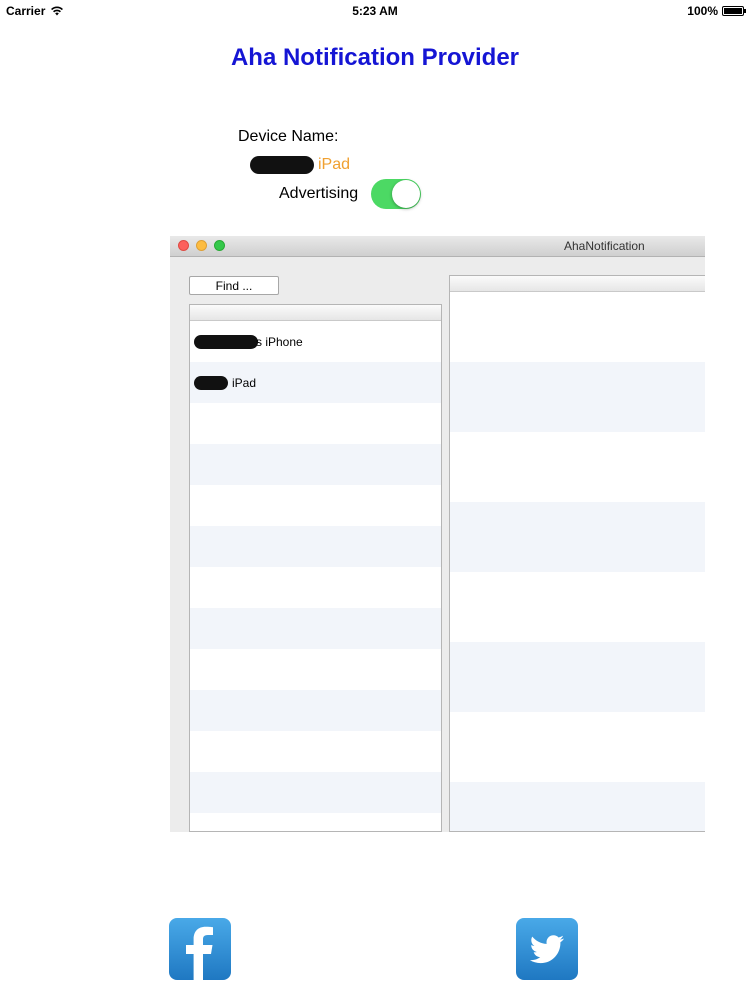 The image size is (750, 1000). What do you see at coordinates (334, 164) in the screenshot?
I see `device-name-text: iPad` at bounding box center [334, 164].